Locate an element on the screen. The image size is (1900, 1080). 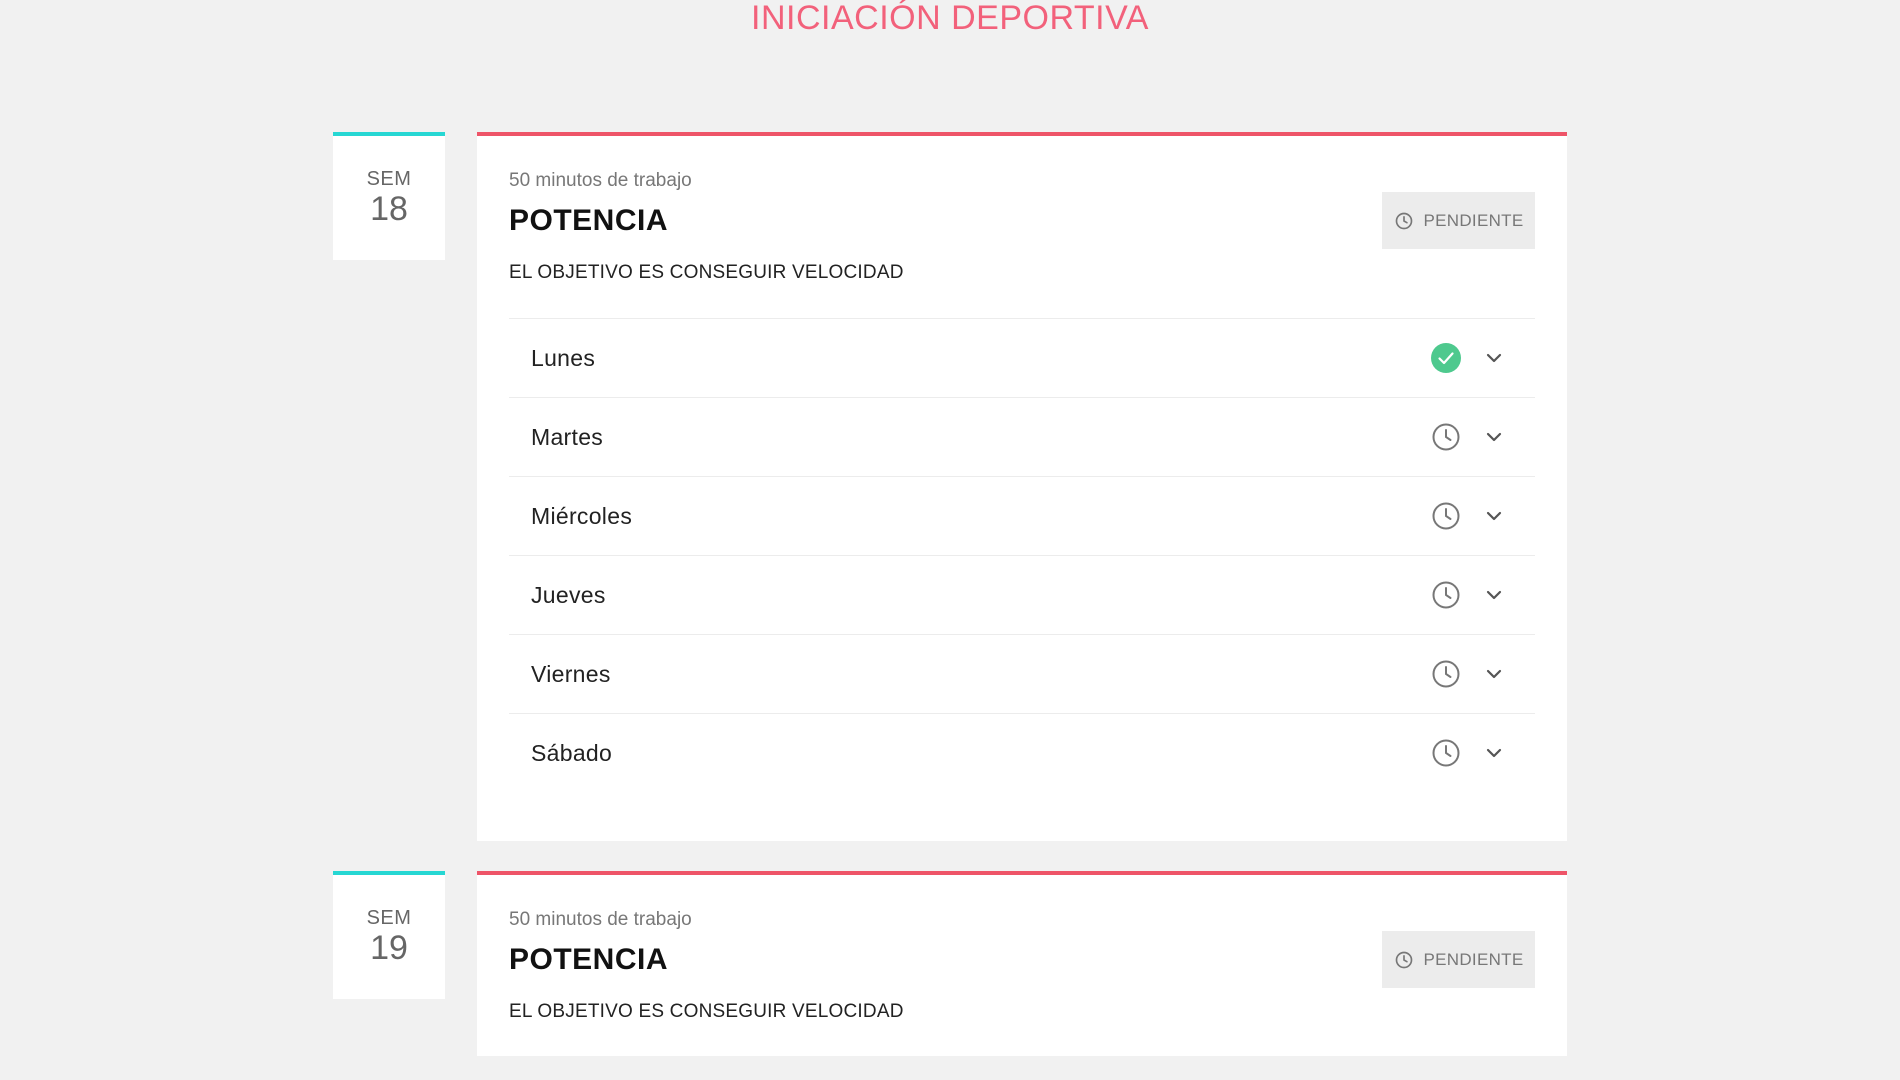
day-row-sabado: Sábado is located at coordinates (1022, 753).